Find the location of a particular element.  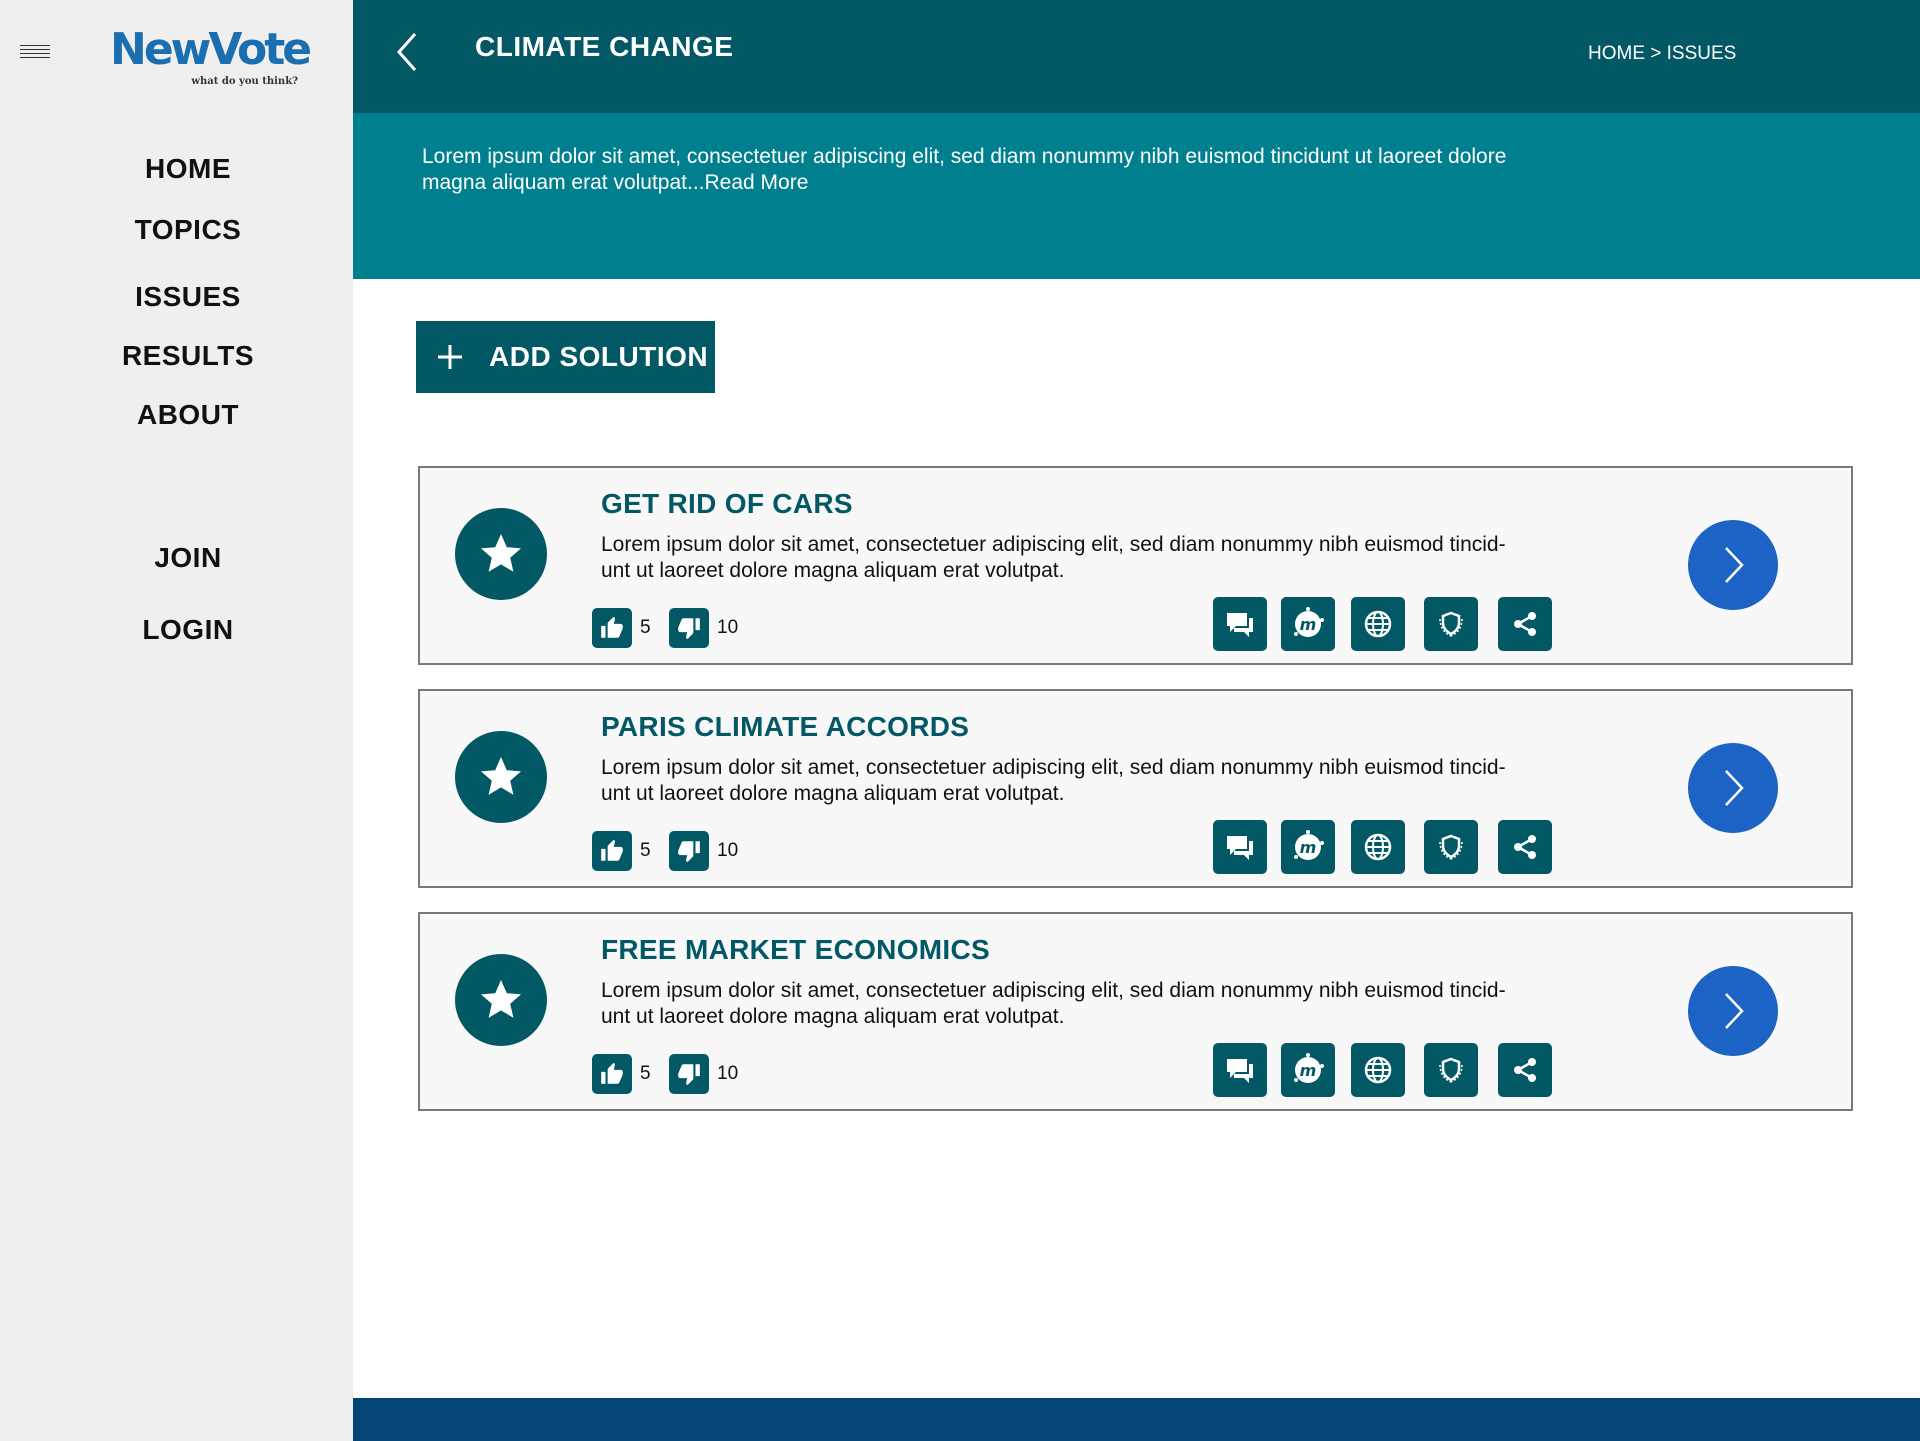

page-title: CLIMATE CHANGE is located at coordinates (604, 46).